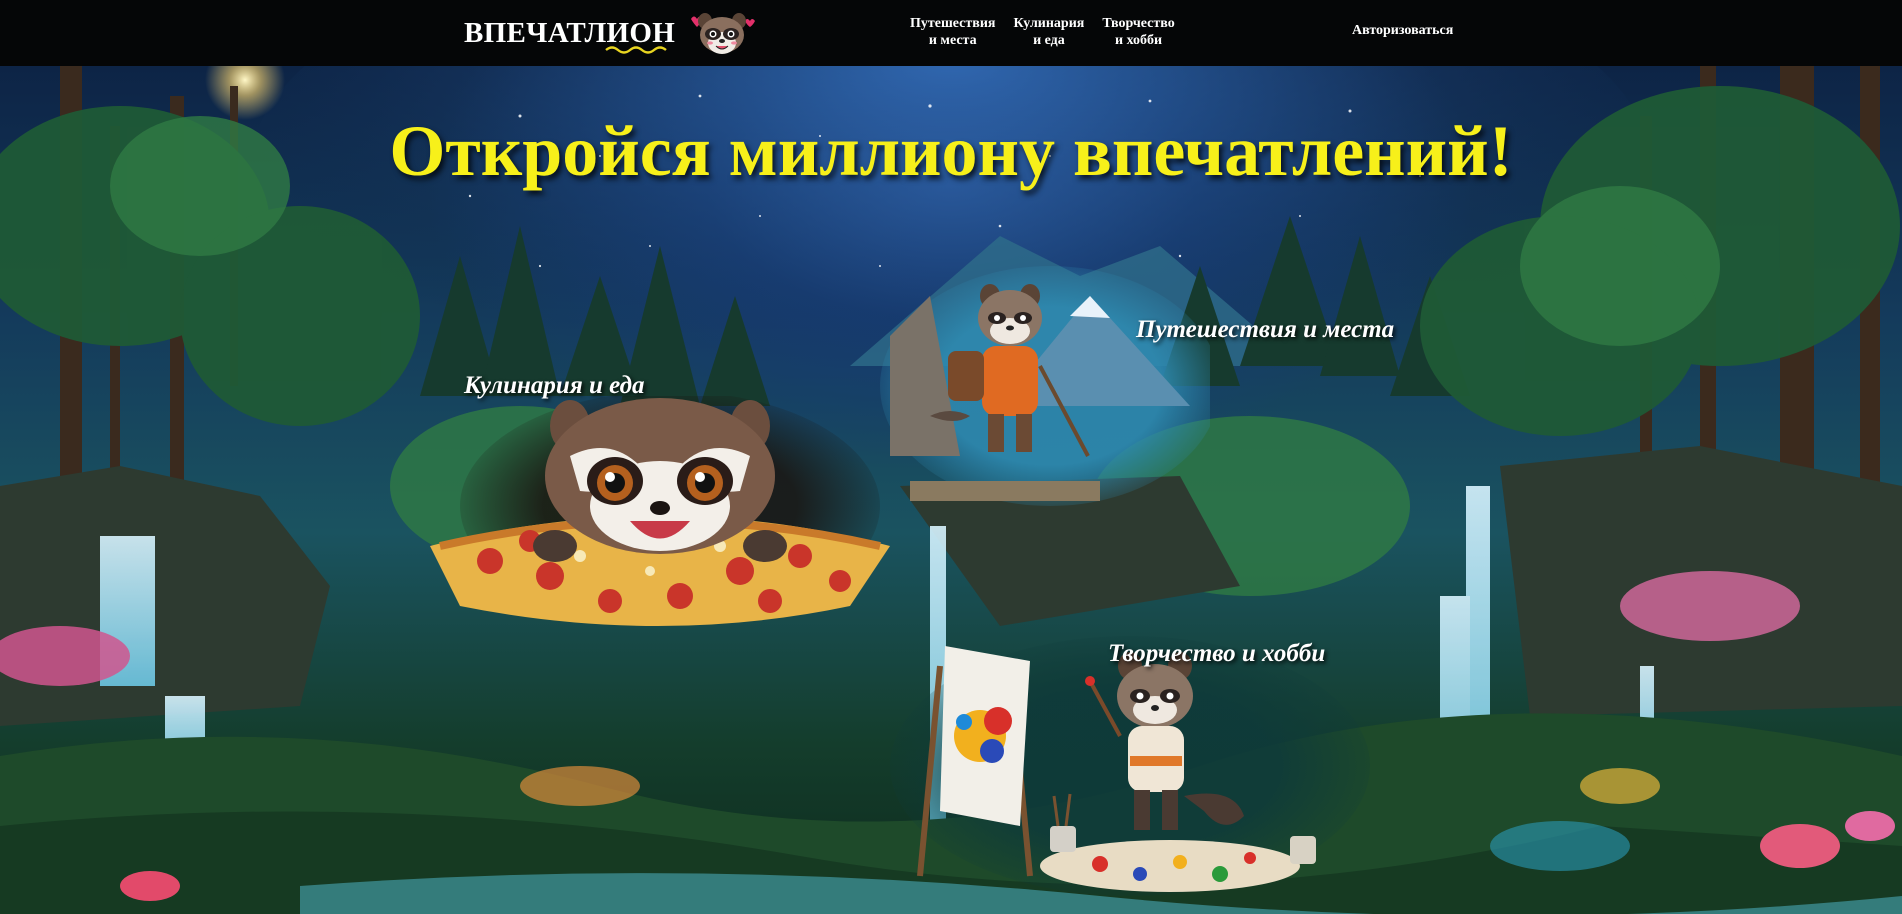  I want to click on raccoon-logo-icon, so click(723, 33).